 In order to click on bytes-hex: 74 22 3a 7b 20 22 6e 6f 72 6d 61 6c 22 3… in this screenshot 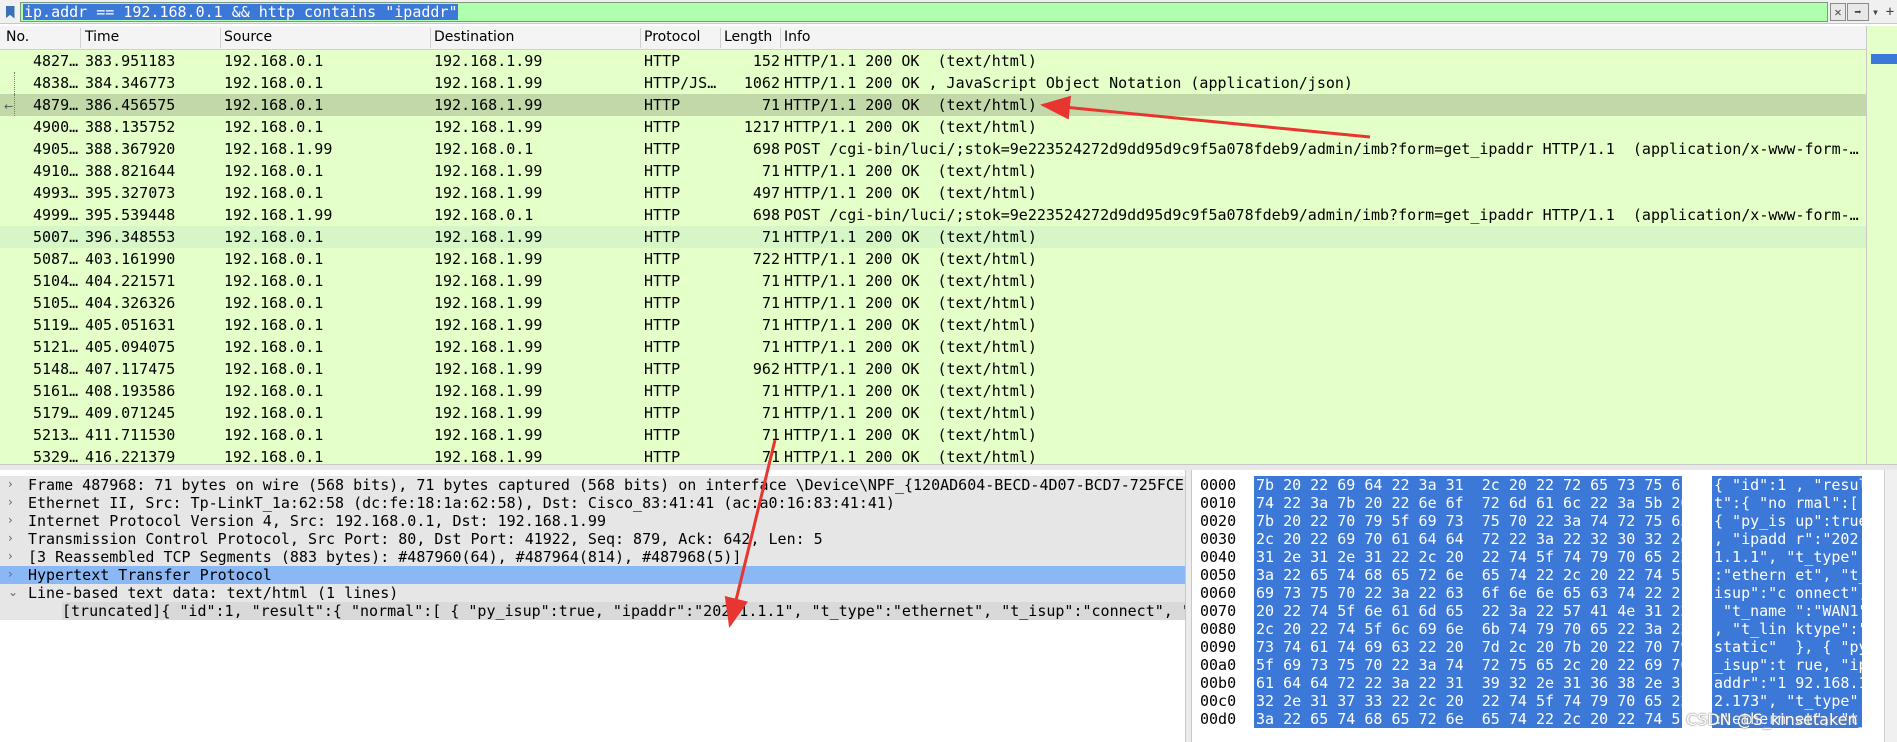, I will do `click(1471, 503)`.